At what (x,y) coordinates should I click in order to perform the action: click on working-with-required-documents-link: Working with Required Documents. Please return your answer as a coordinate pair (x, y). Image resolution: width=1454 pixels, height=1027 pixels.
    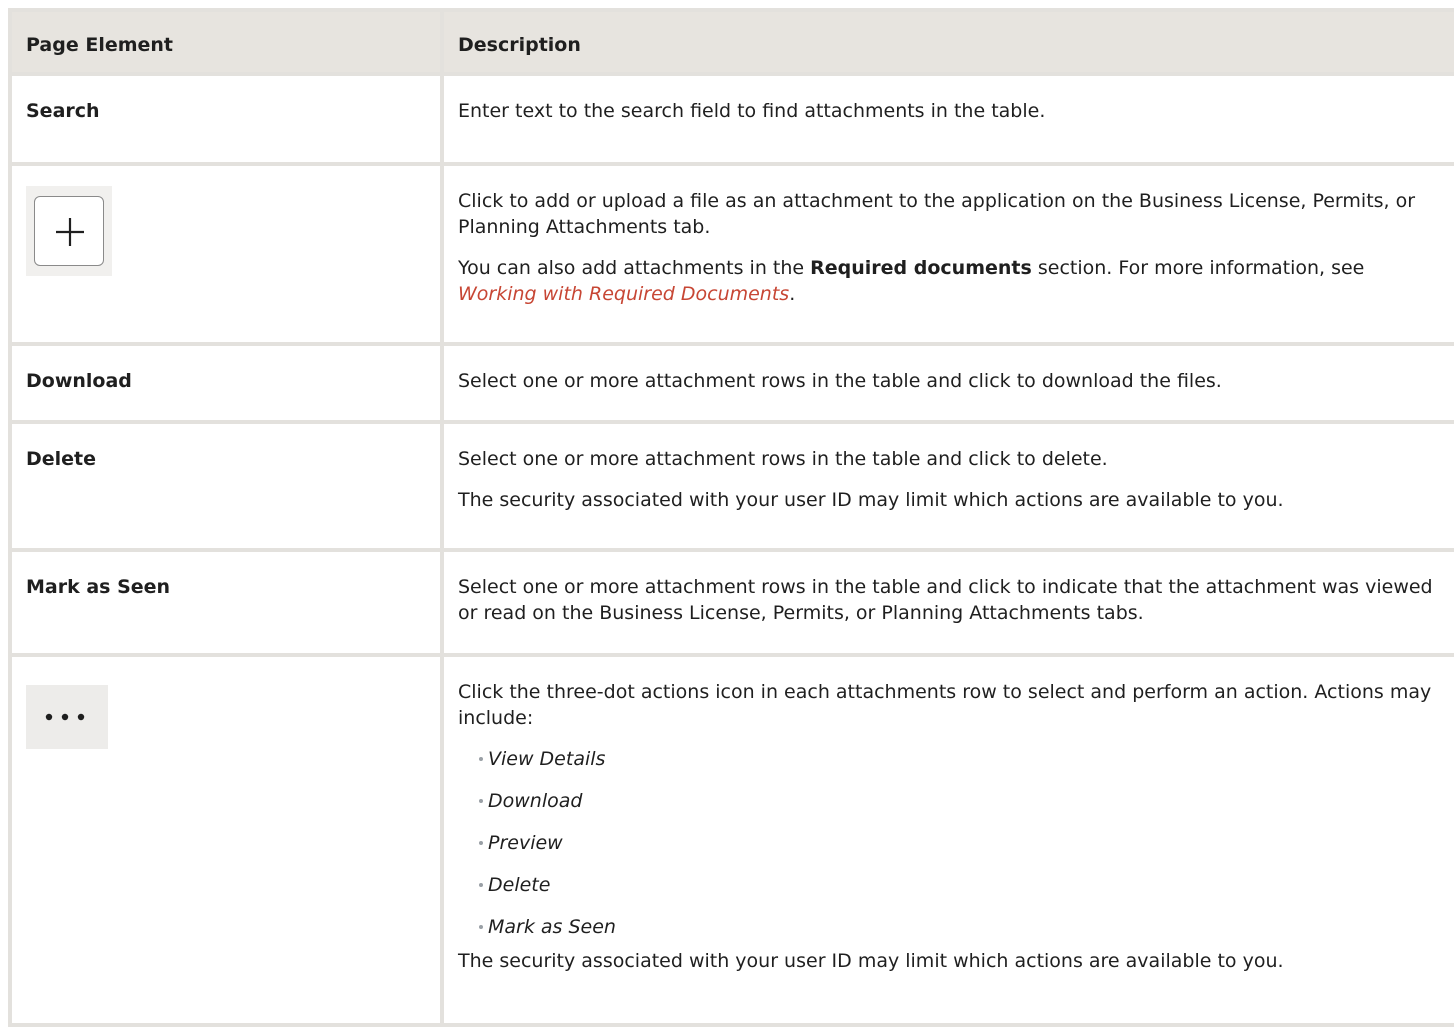
    Looking at the image, I should click on (623, 294).